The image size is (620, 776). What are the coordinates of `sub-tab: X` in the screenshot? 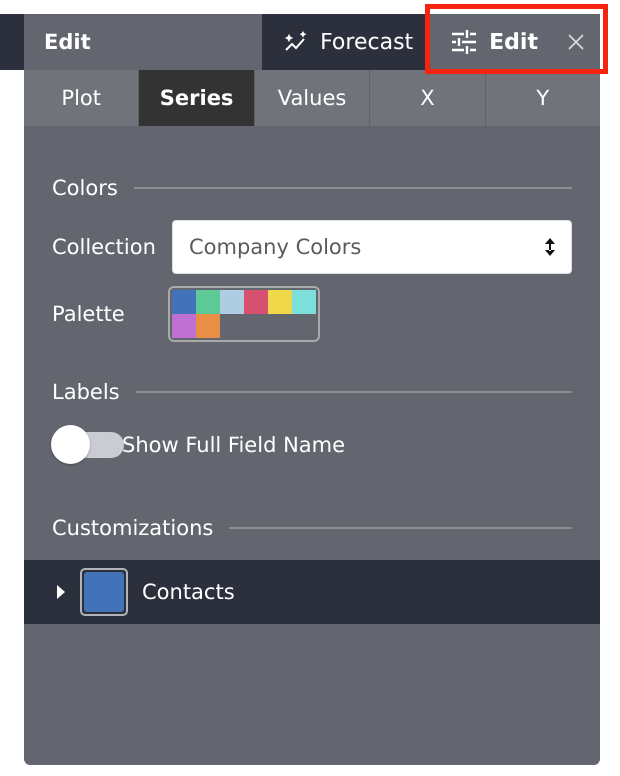 It's located at (427, 98).